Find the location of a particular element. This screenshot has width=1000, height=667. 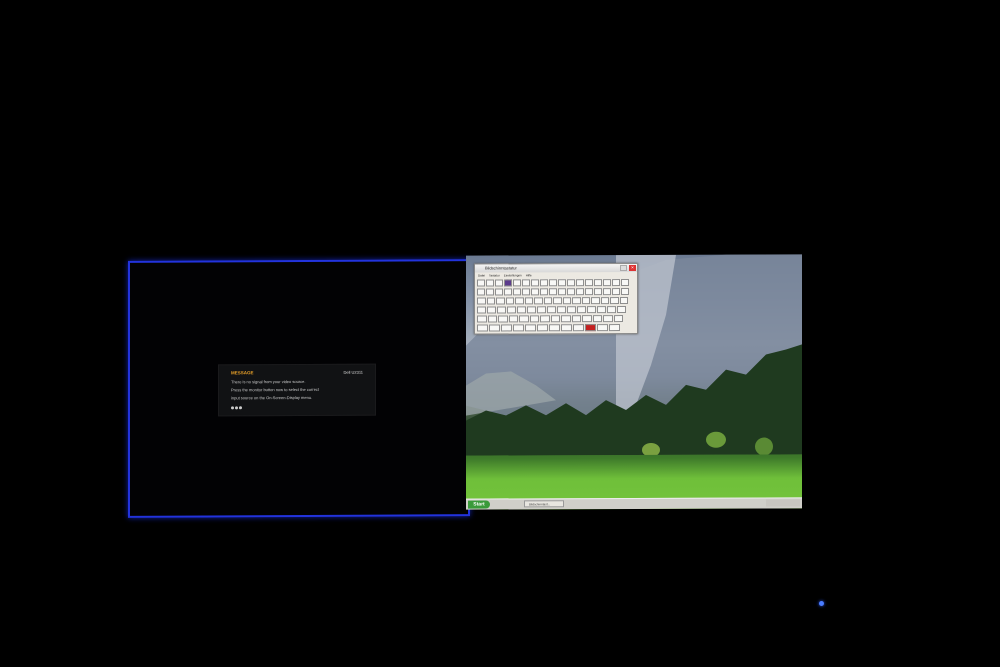

osk-titlebar: Bildschirmtastatur × is located at coordinates (556, 268).